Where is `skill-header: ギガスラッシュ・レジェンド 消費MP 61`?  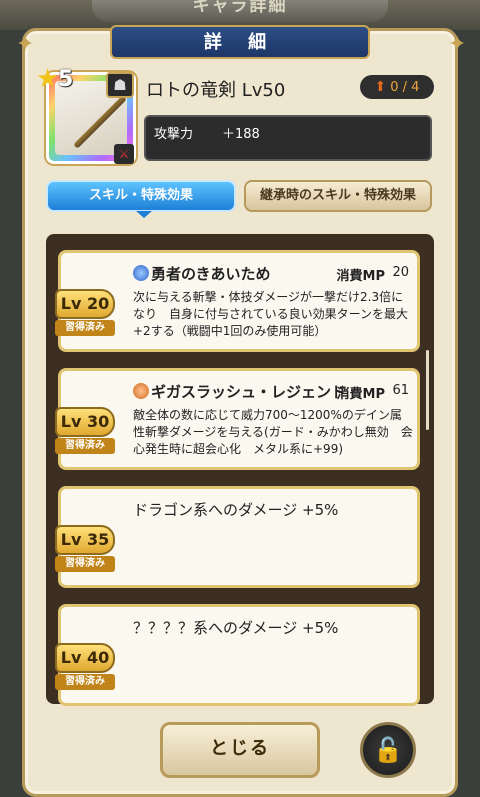
skill-header: ギガスラッシュ・レジェンド 消費MP 61 is located at coordinates (273, 392).